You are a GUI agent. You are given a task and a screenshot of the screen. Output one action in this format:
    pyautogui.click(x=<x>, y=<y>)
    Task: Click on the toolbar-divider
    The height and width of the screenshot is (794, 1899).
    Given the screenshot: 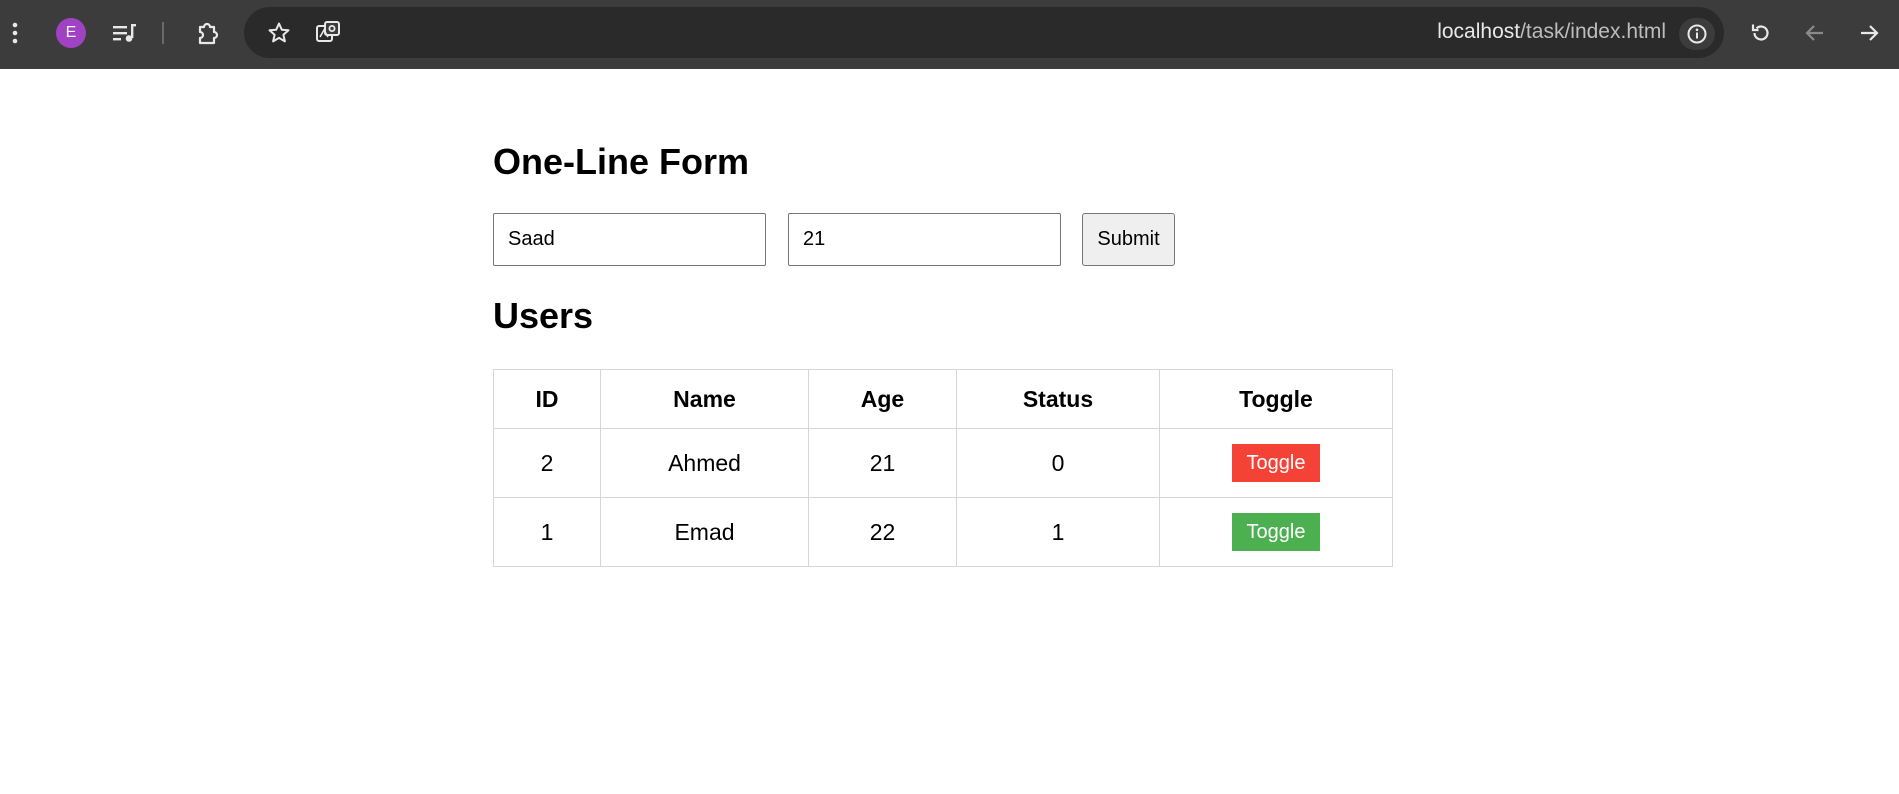 What is the action you would take?
    pyautogui.click(x=163, y=33)
    